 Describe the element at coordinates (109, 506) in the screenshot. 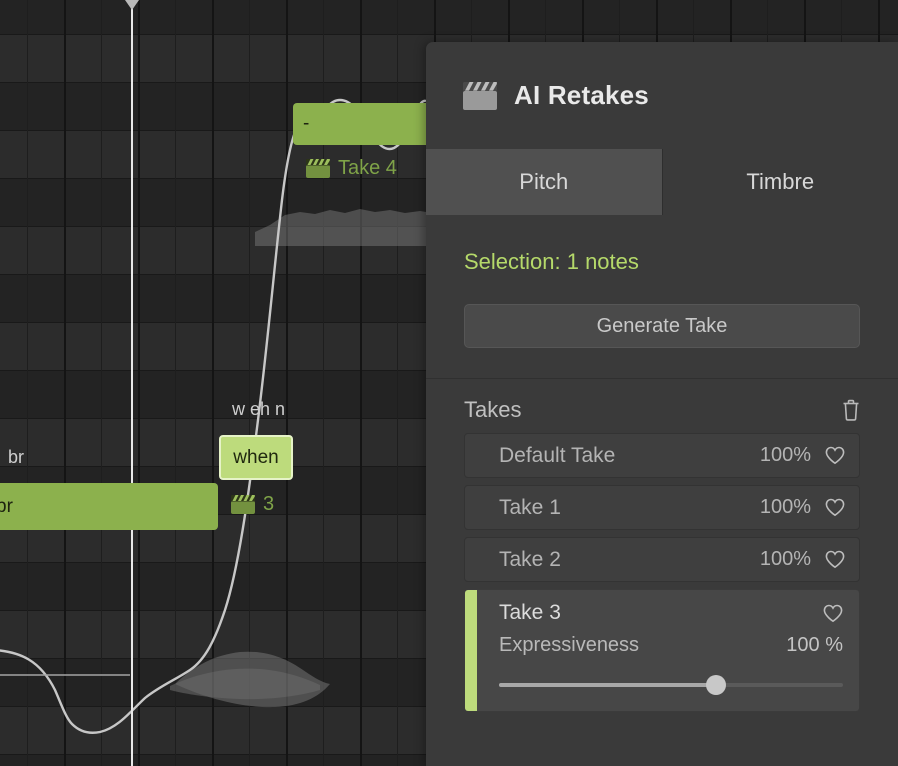

I see `note-block: br` at that location.